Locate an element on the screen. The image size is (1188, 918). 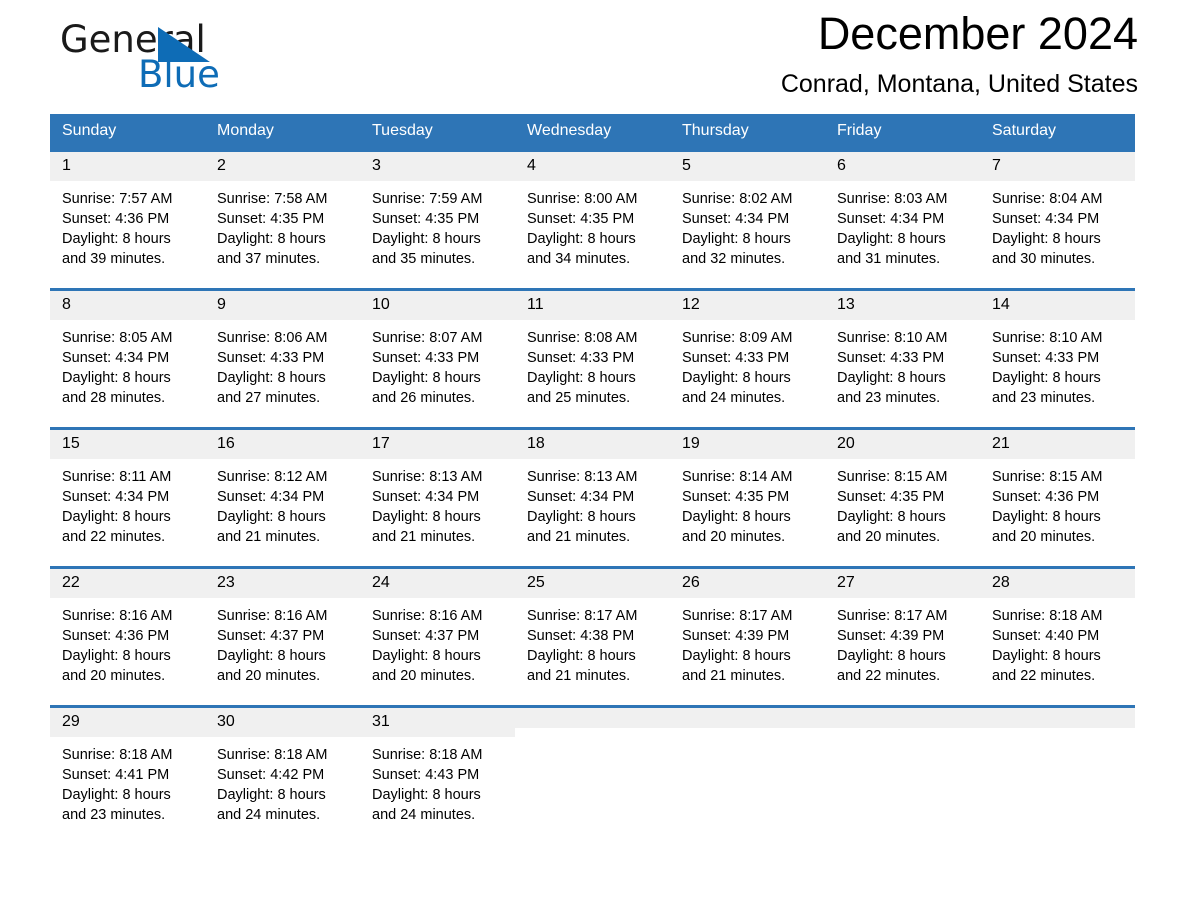
daylight-text-line2: and 25 minutes. is located at coordinates (579, 398).